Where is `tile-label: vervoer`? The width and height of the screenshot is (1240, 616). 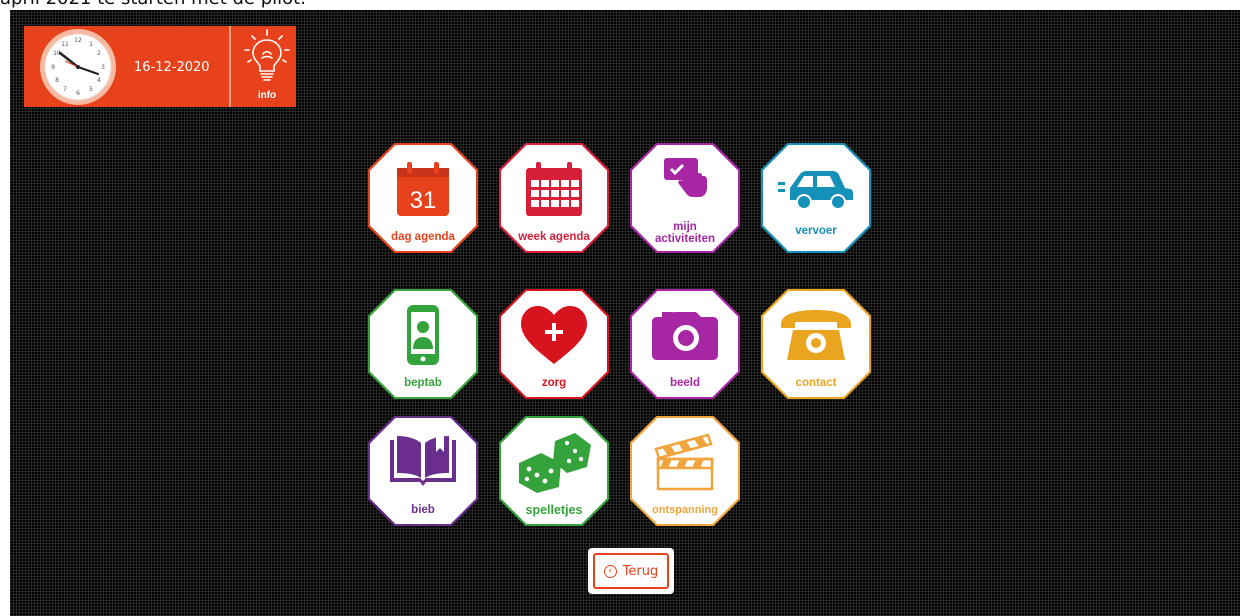 tile-label: vervoer is located at coordinates (816, 231).